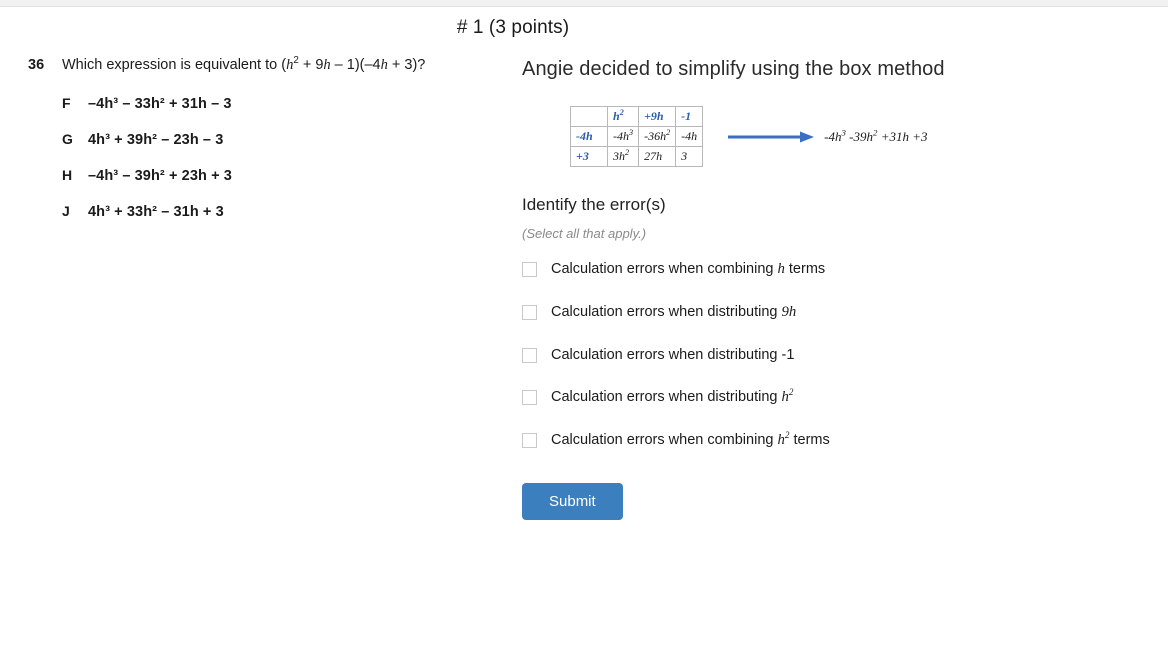  I want to click on option-label: Calculation errors when distributing h2, so click(672, 396).